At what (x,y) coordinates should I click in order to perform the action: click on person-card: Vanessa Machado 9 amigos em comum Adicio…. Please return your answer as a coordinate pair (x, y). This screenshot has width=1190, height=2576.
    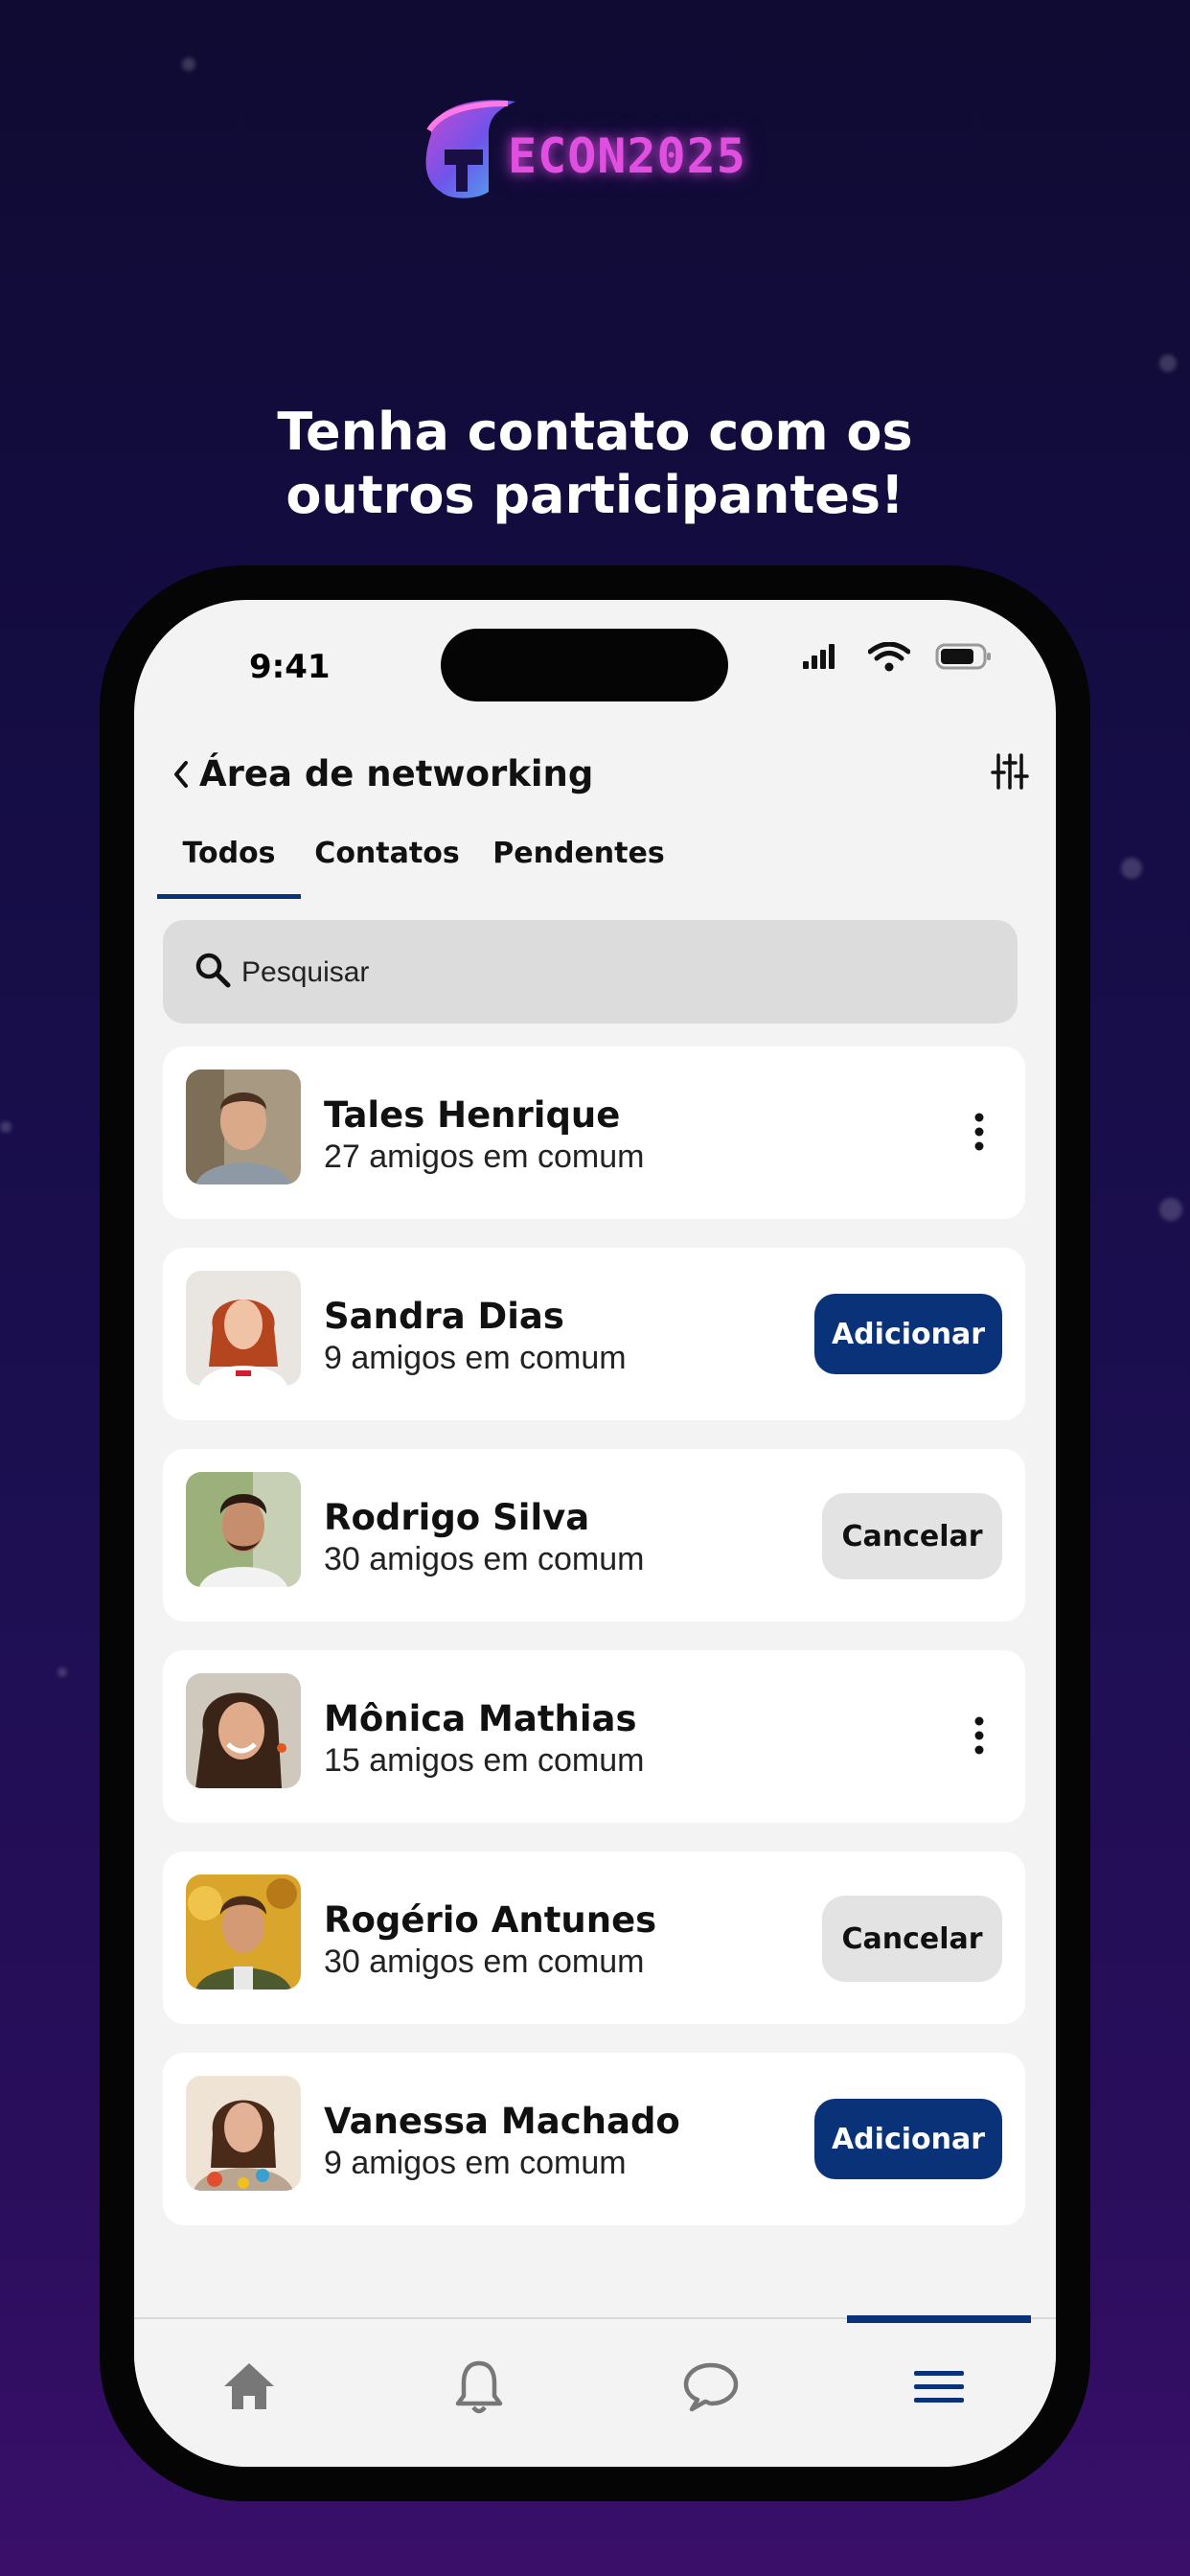
    Looking at the image, I should click on (594, 2139).